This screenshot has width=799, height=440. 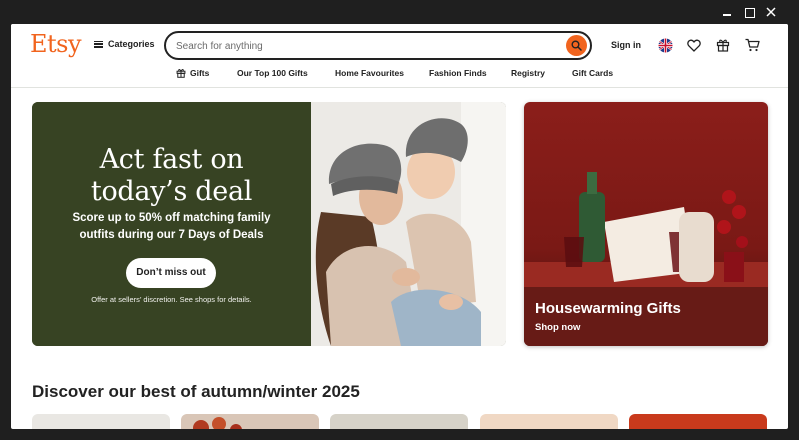 I want to click on maximize-icon, so click(x=749, y=12).